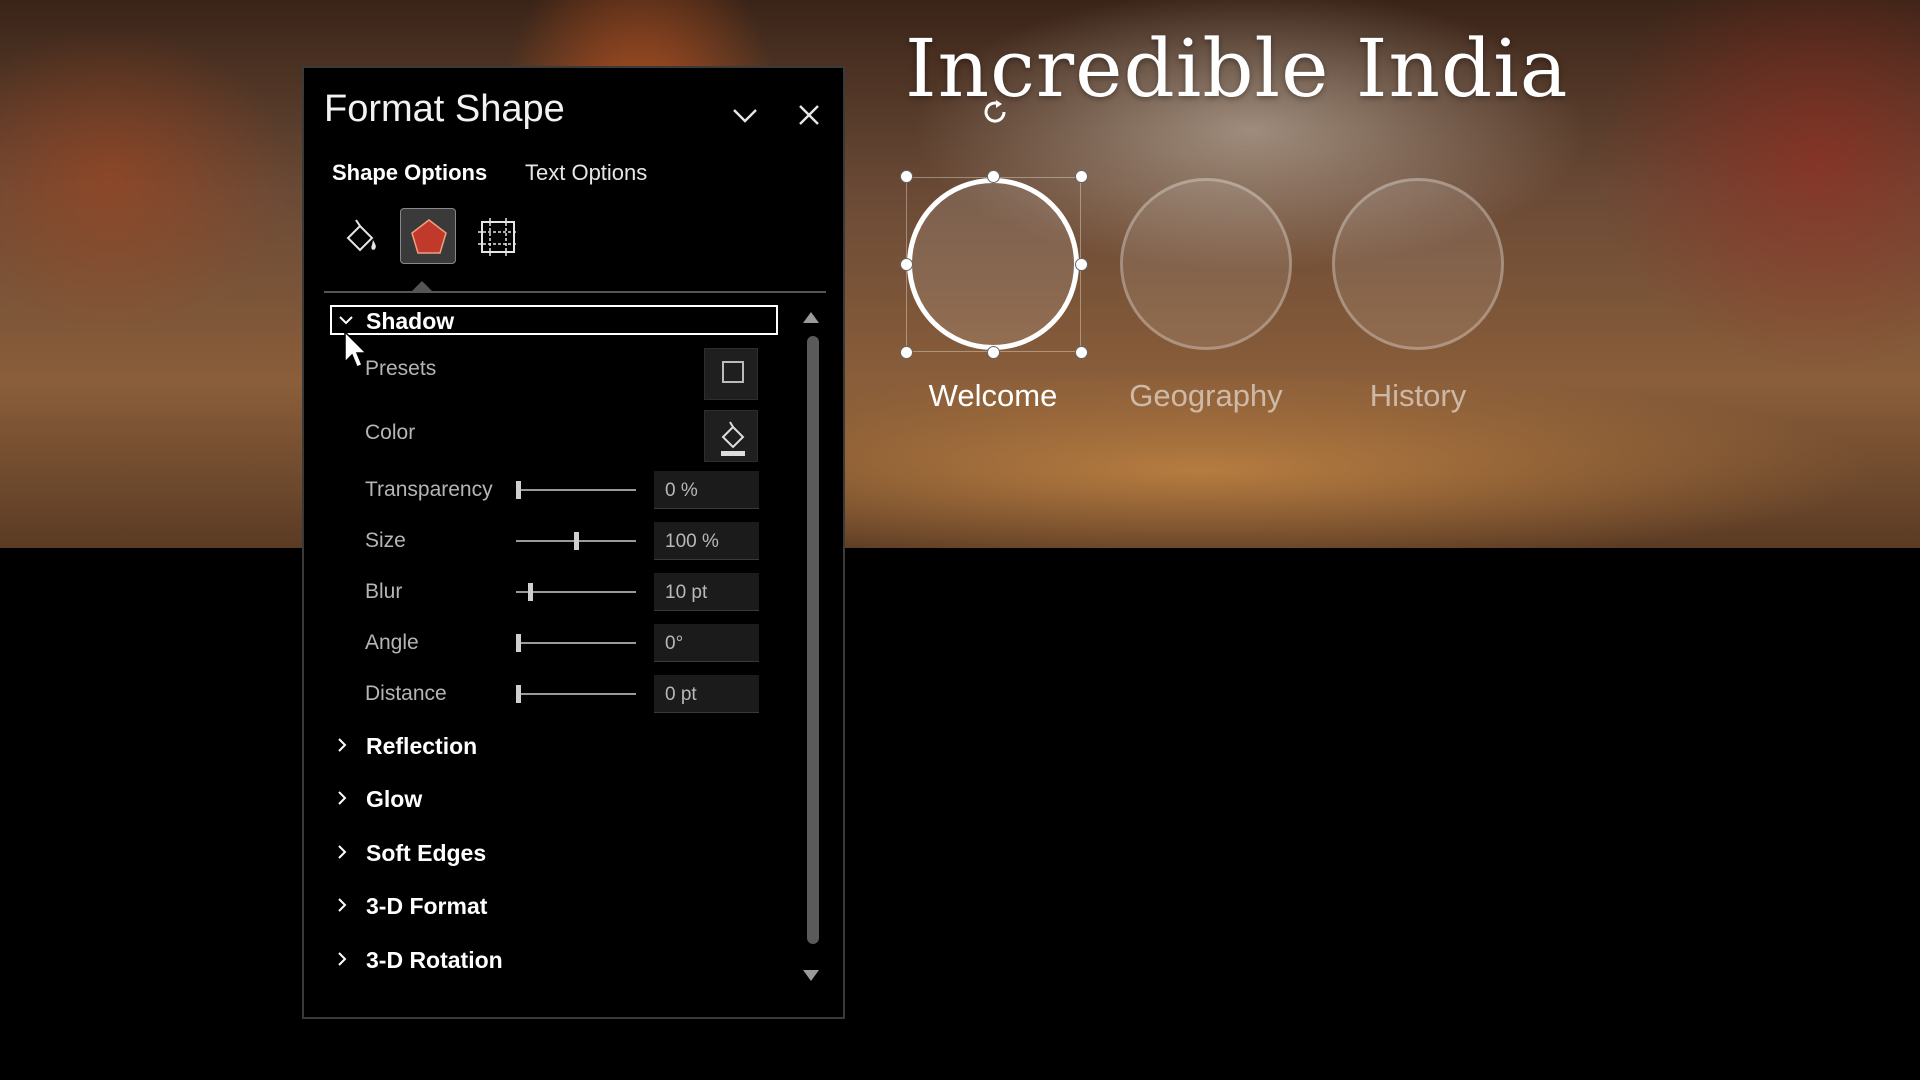 The height and width of the screenshot is (1080, 1920). What do you see at coordinates (384, 591) in the screenshot?
I see `blur-label: Blur` at bounding box center [384, 591].